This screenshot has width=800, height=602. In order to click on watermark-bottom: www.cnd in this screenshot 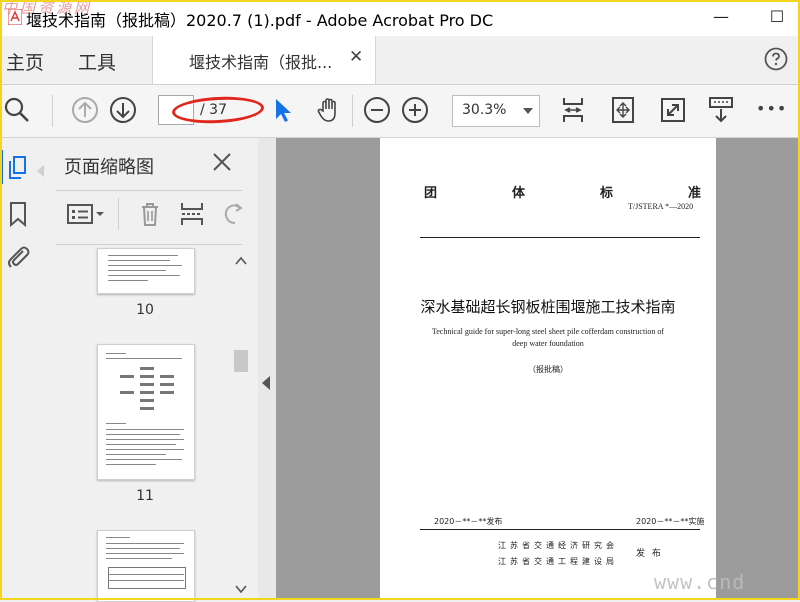, I will do `click(700, 582)`.